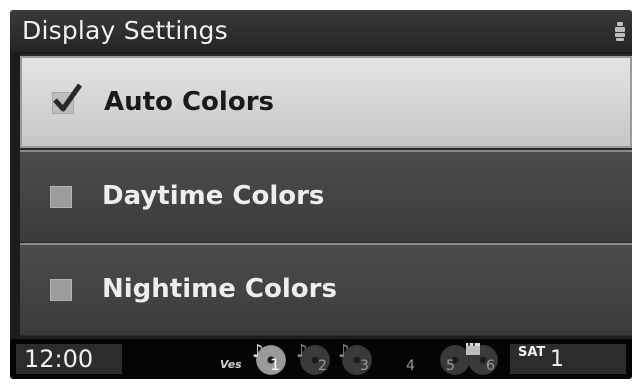  What do you see at coordinates (321, 31) in the screenshot?
I see `title-bar: Display Settings` at bounding box center [321, 31].